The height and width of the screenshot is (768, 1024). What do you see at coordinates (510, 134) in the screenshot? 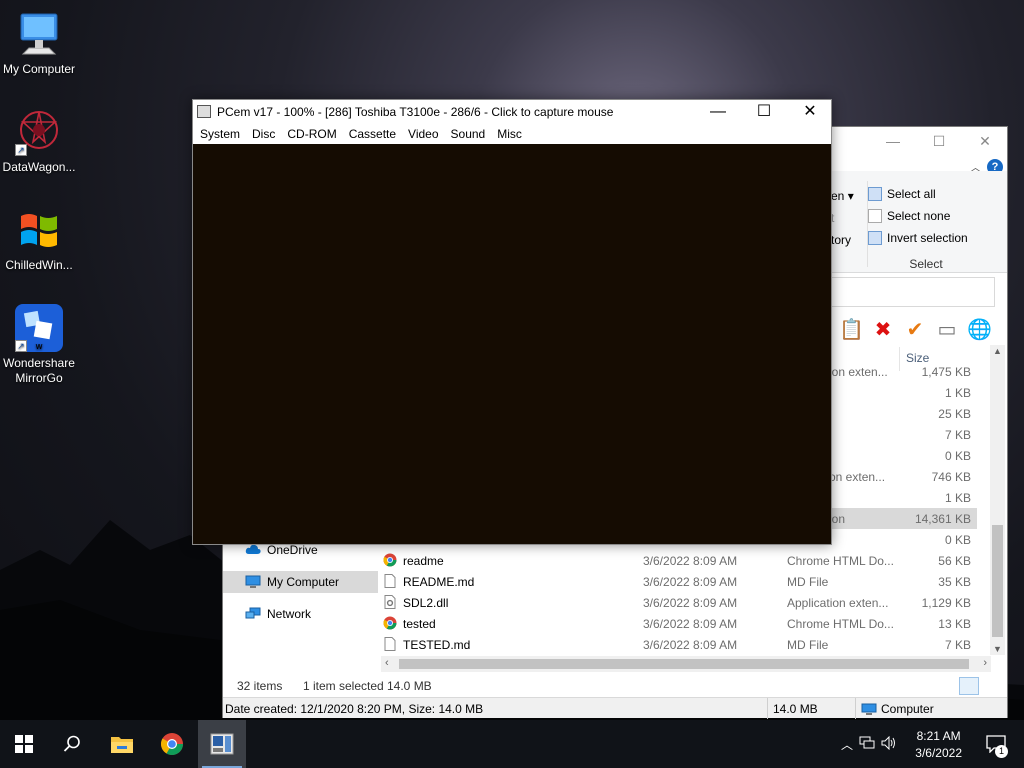
I see `menu-misc: Misc` at bounding box center [510, 134].